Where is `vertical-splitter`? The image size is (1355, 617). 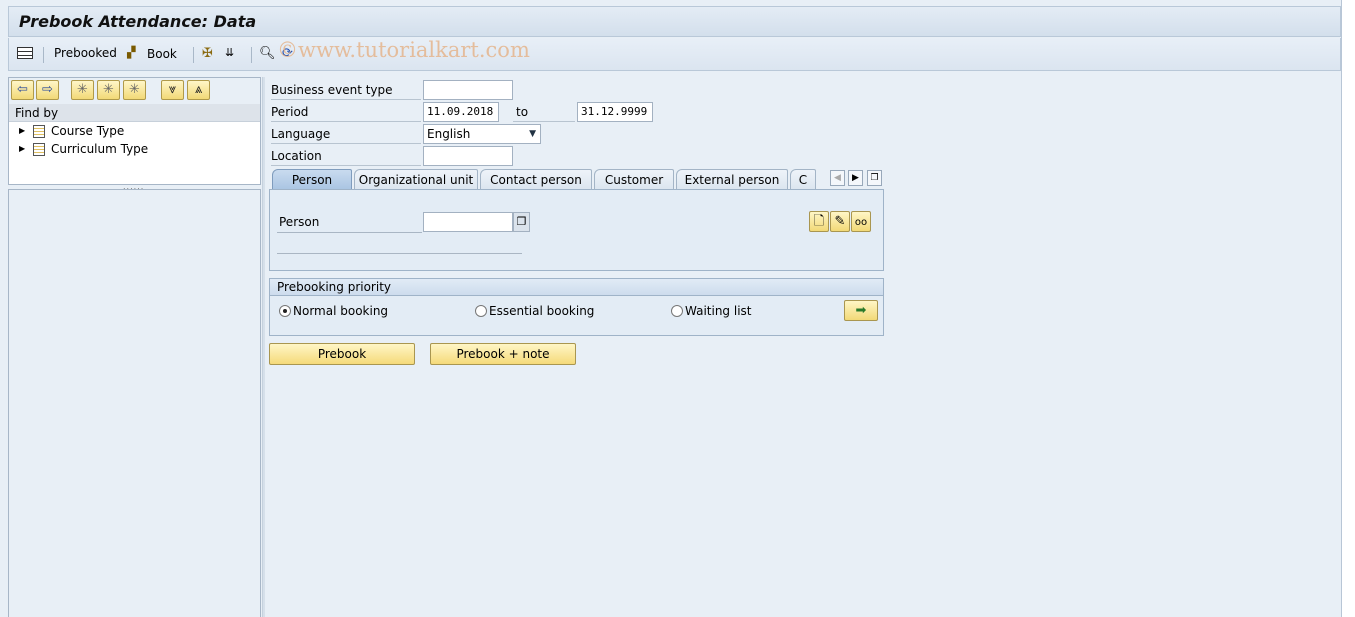 vertical-splitter is located at coordinates (263, 347).